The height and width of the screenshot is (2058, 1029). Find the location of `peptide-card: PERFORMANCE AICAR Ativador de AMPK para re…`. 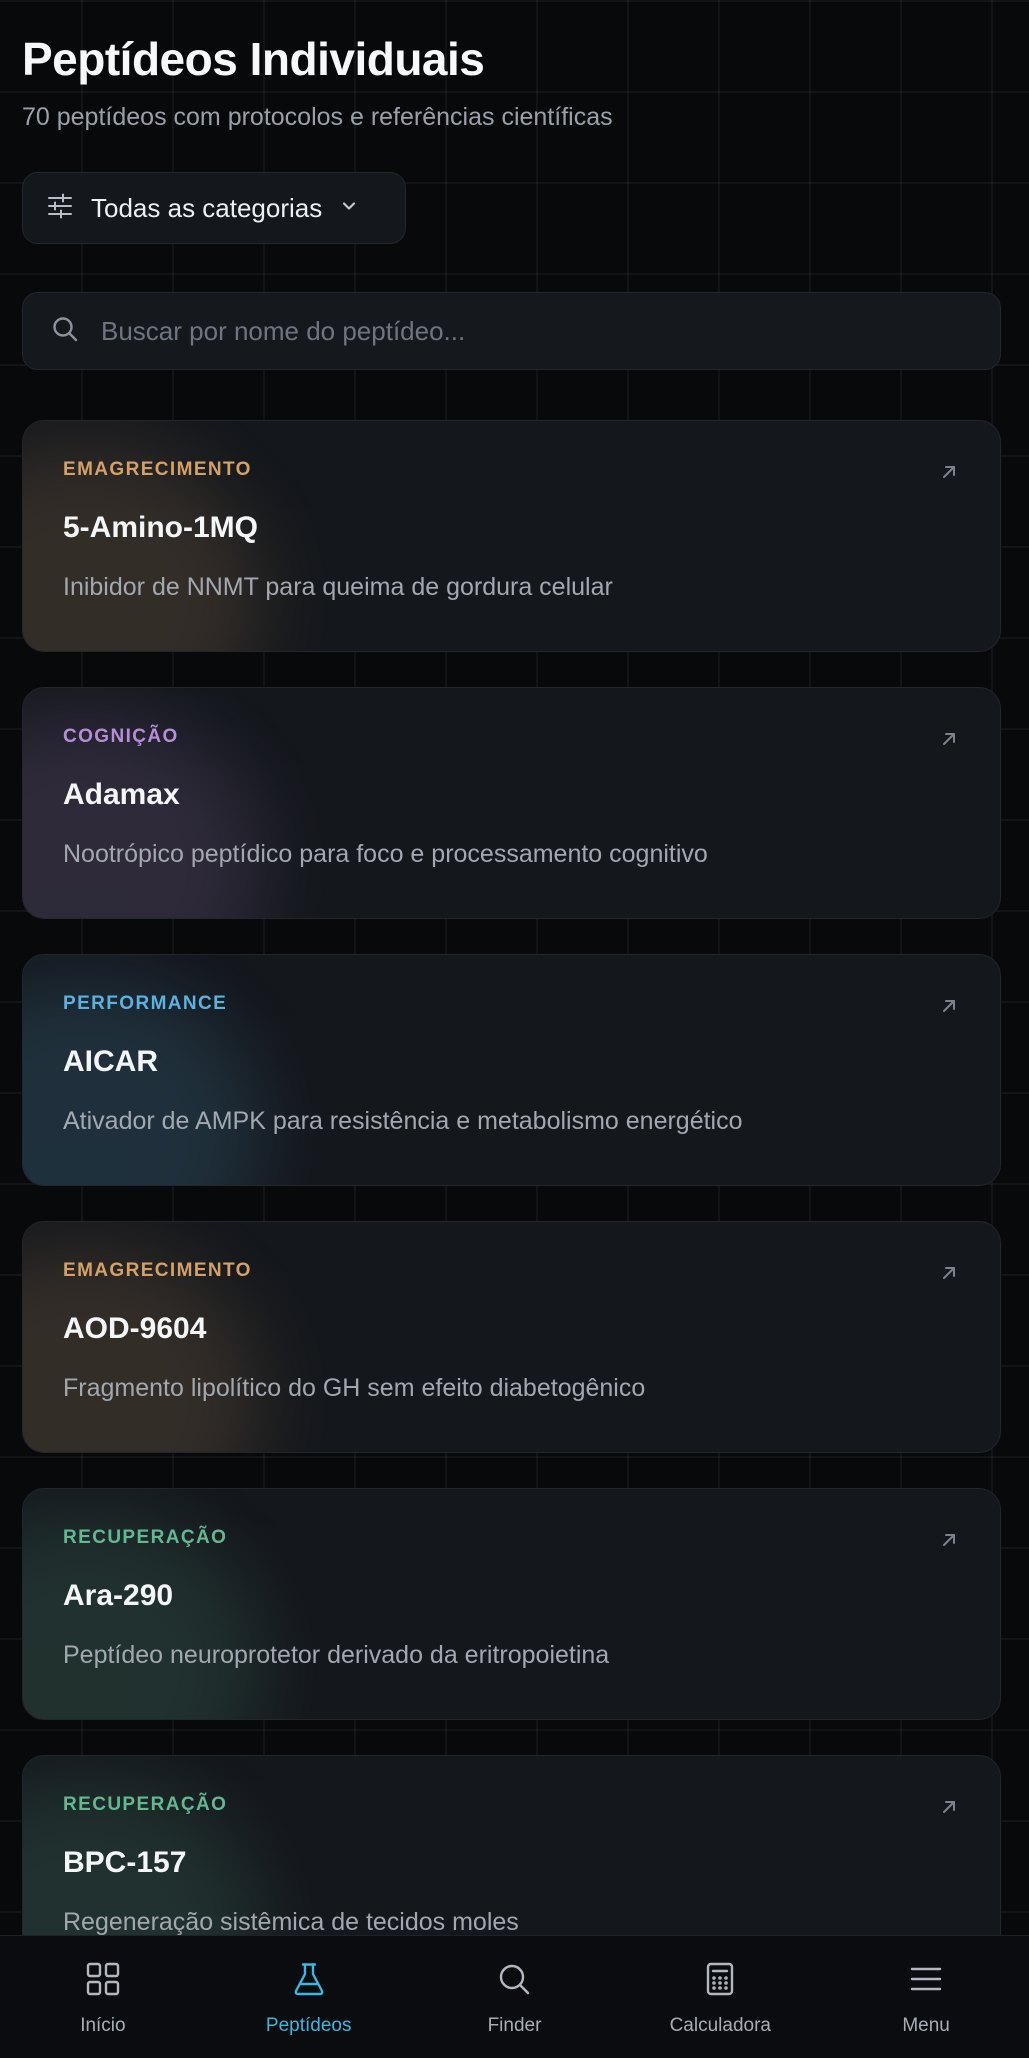

peptide-card: PERFORMANCE AICAR Ativador de AMPK para re… is located at coordinates (511, 1070).